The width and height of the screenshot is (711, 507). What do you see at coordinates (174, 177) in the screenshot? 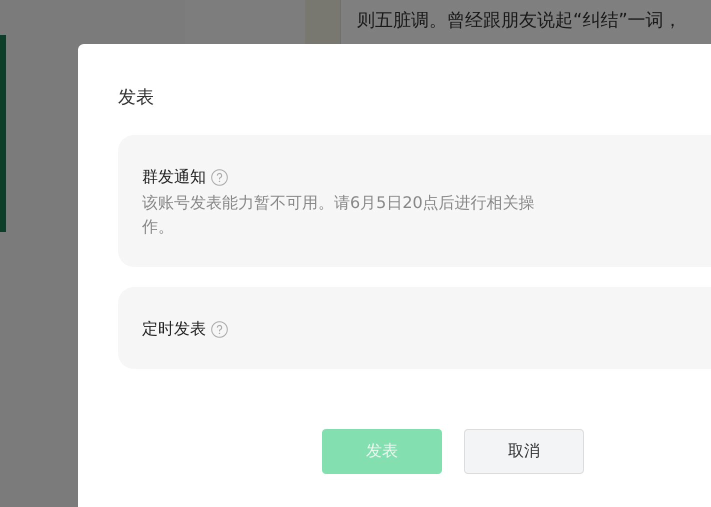
I see `option-title: 群发通知` at bounding box center [174, 177].